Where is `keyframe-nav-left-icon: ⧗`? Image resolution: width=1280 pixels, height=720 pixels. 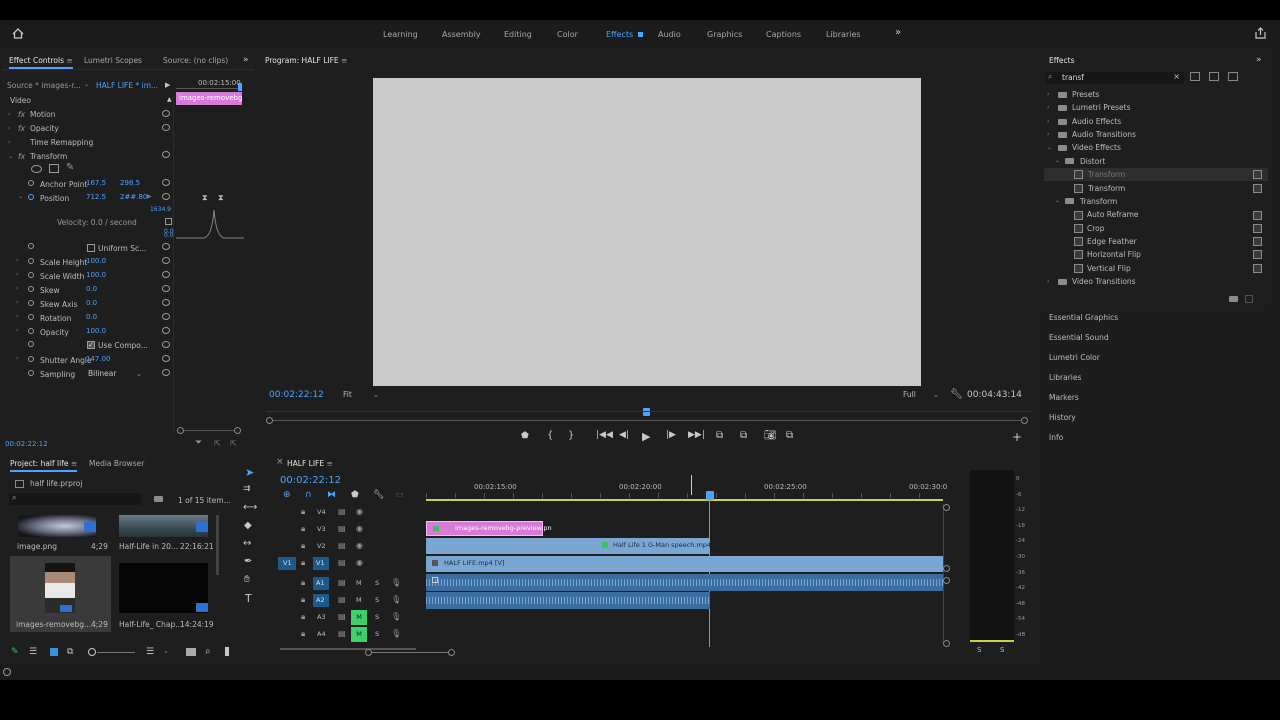 keyframe-nav-left-icon: ⧗ is located at coordinates (205, 198).